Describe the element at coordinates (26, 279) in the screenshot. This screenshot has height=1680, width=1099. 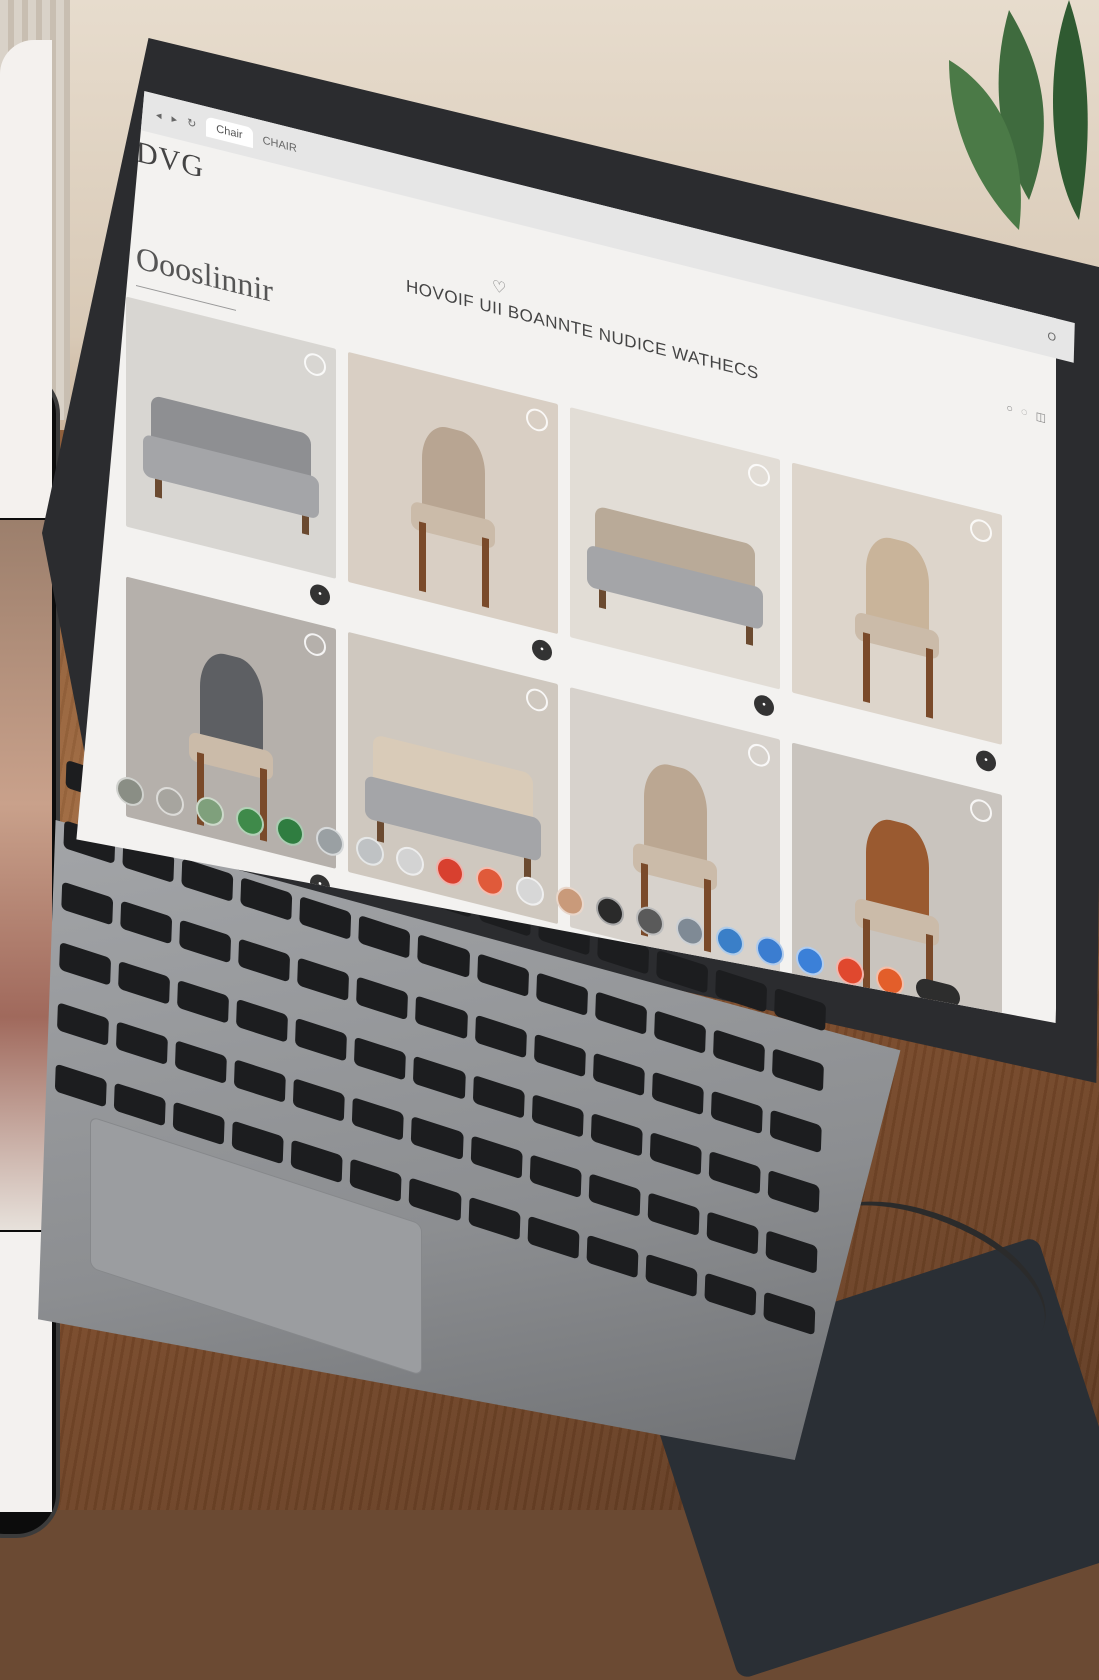
I see `phone-screen-top` at that location.